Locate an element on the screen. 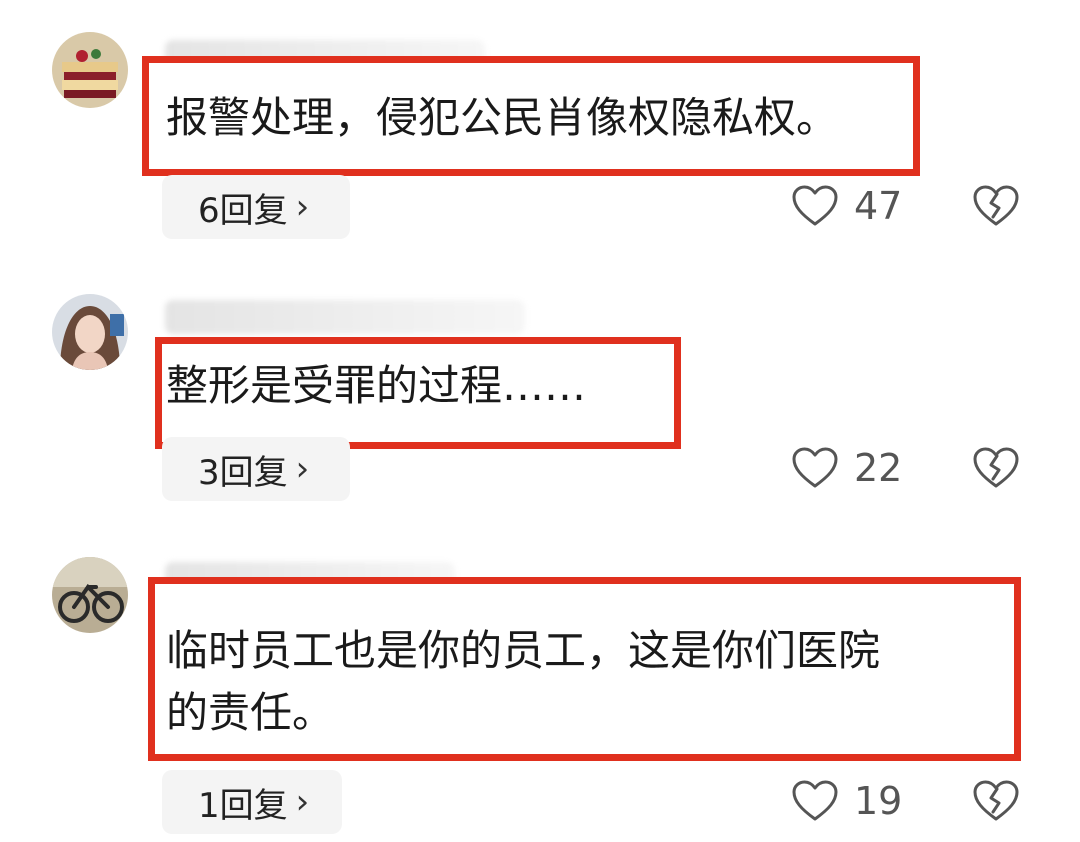 The image size is (1080, 842). reply-label: 3回复 is located at coordinates (243, 472).